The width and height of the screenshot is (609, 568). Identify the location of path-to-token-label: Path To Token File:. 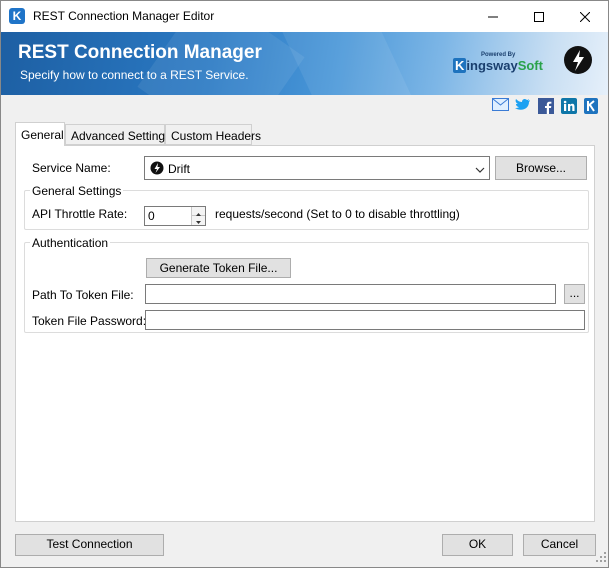
(83, 295).